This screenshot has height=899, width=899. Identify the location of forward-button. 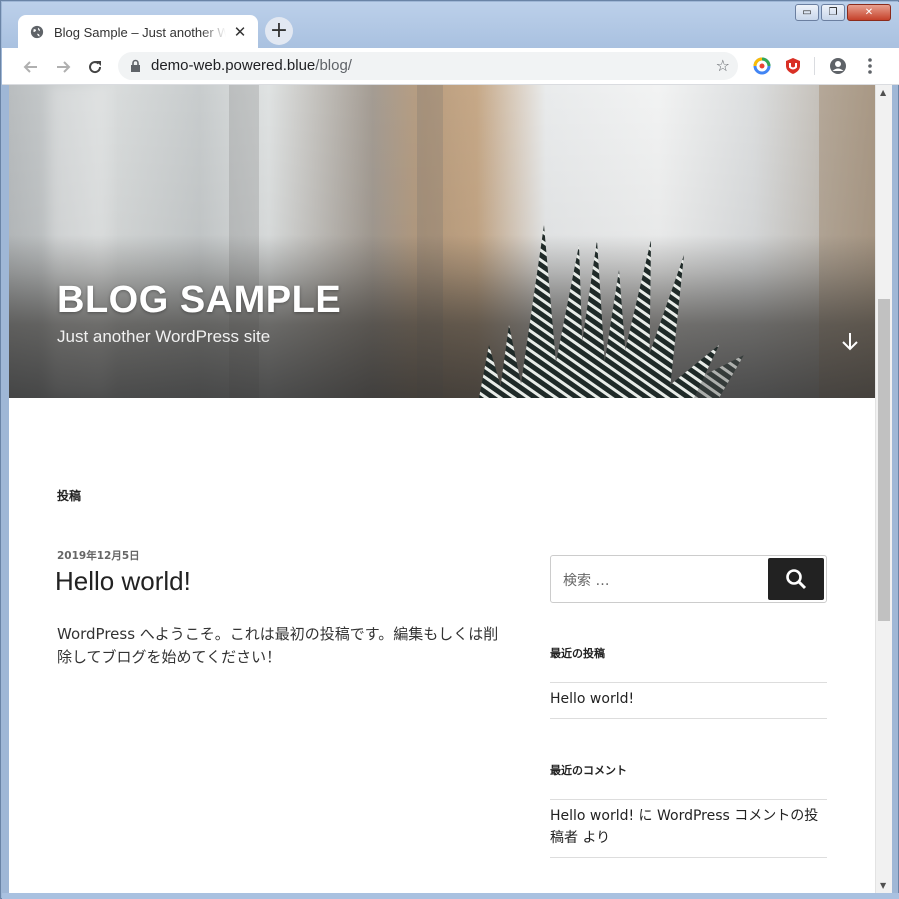
(63, 67).